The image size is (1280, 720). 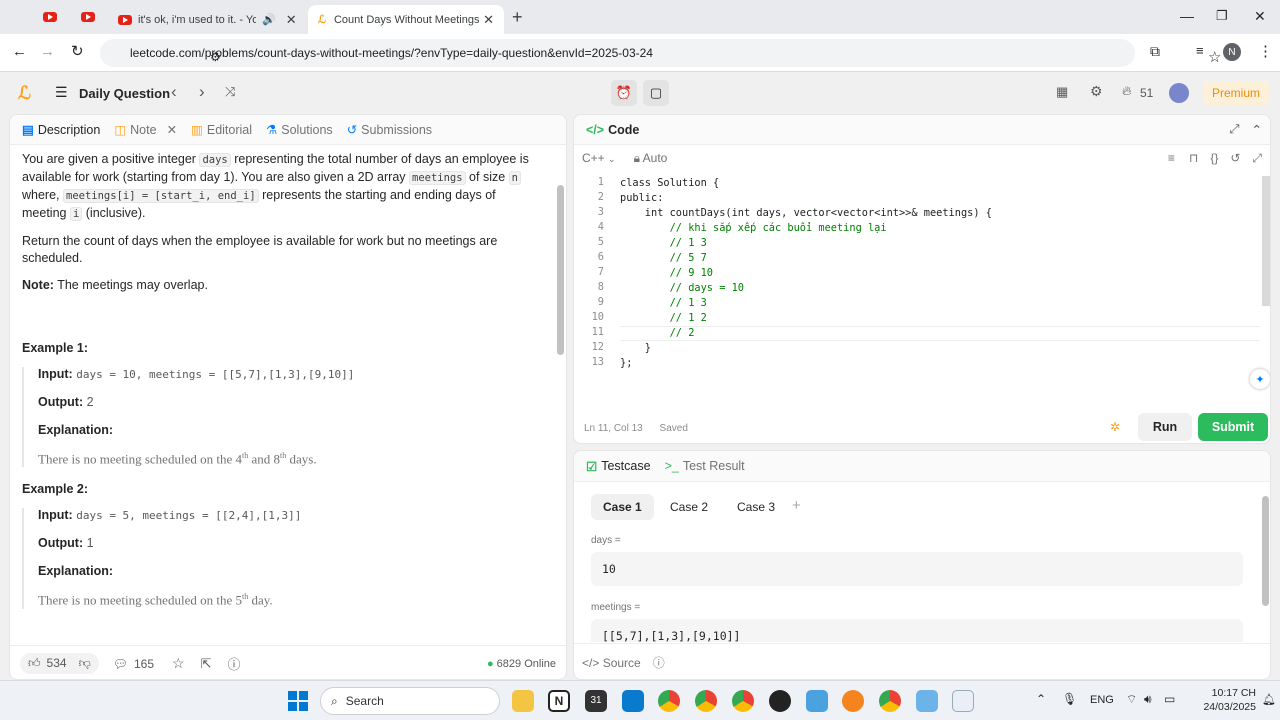 What do you see at coordinates (1200, 50) in the screenshot?
I see `media-icon: ≡` at bounding box center [1200, 50].